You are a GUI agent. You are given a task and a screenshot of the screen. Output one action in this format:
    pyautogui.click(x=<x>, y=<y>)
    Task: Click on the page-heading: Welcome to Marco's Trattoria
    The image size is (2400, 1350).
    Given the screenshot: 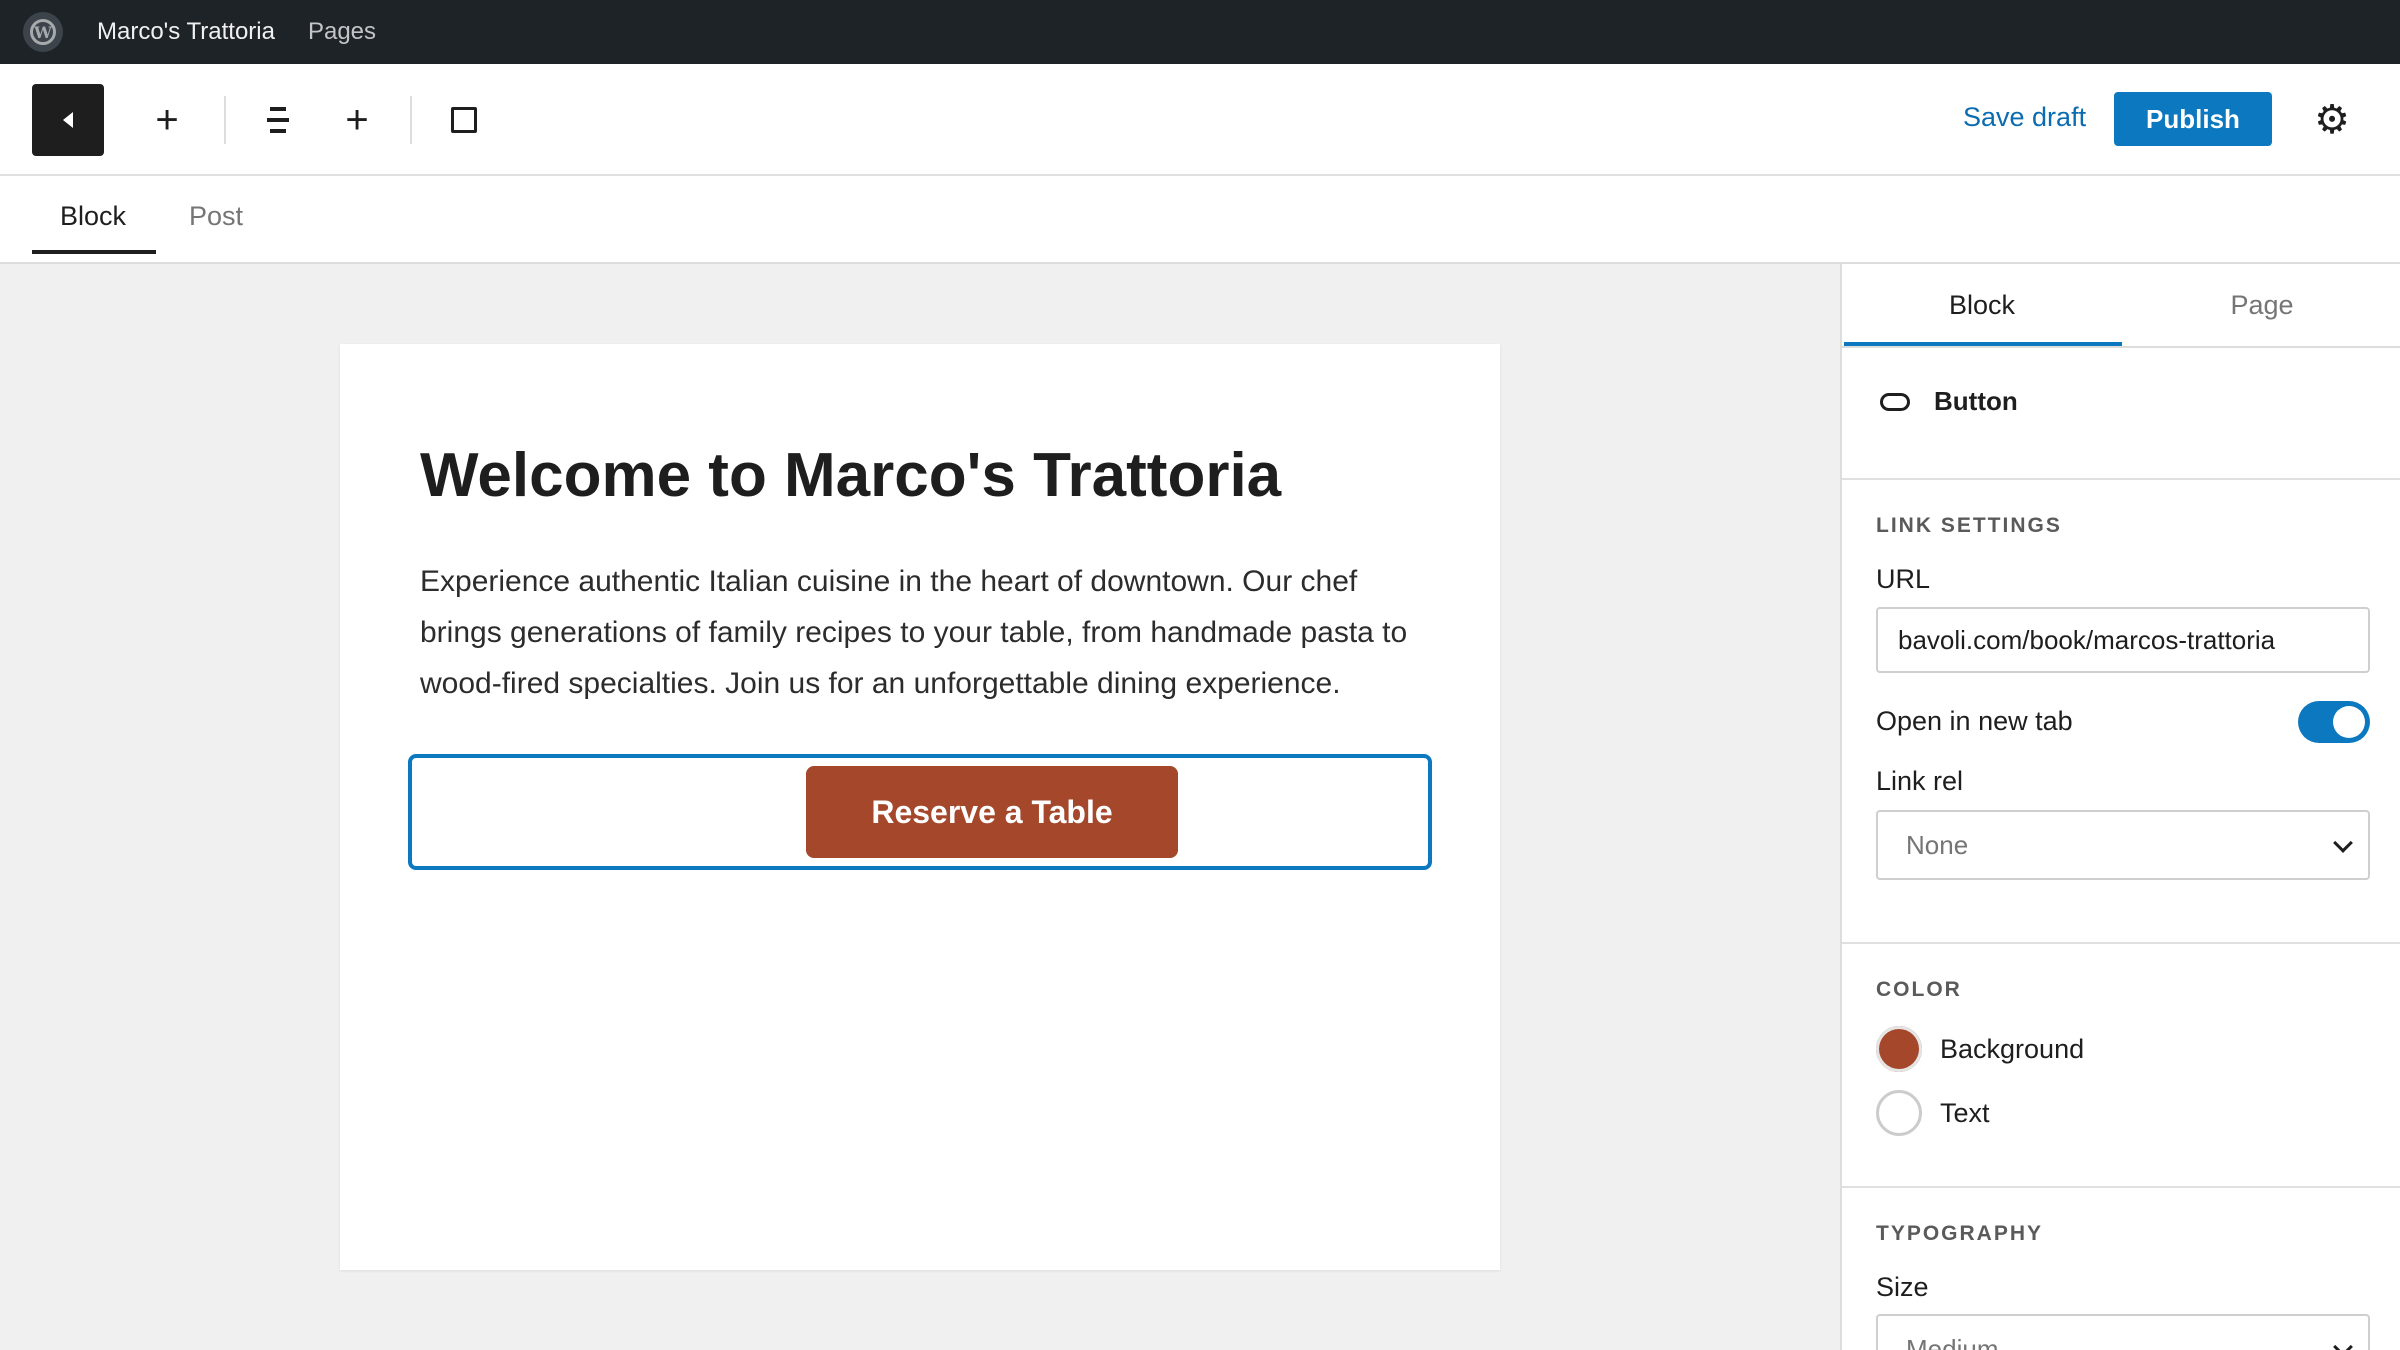 What is the action you would take?
    pyautogui.click(x=850, y=475)
    